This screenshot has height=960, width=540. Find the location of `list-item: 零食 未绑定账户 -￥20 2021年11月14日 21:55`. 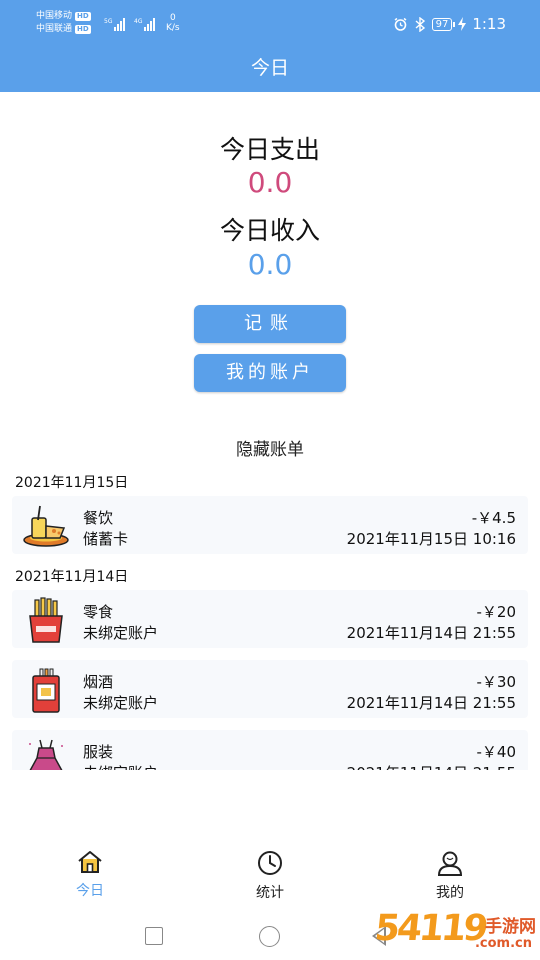

list-item: 零食 未绑定账户 -￥20 2021年11月14日 21:55 is located at coordinates (270, 619).